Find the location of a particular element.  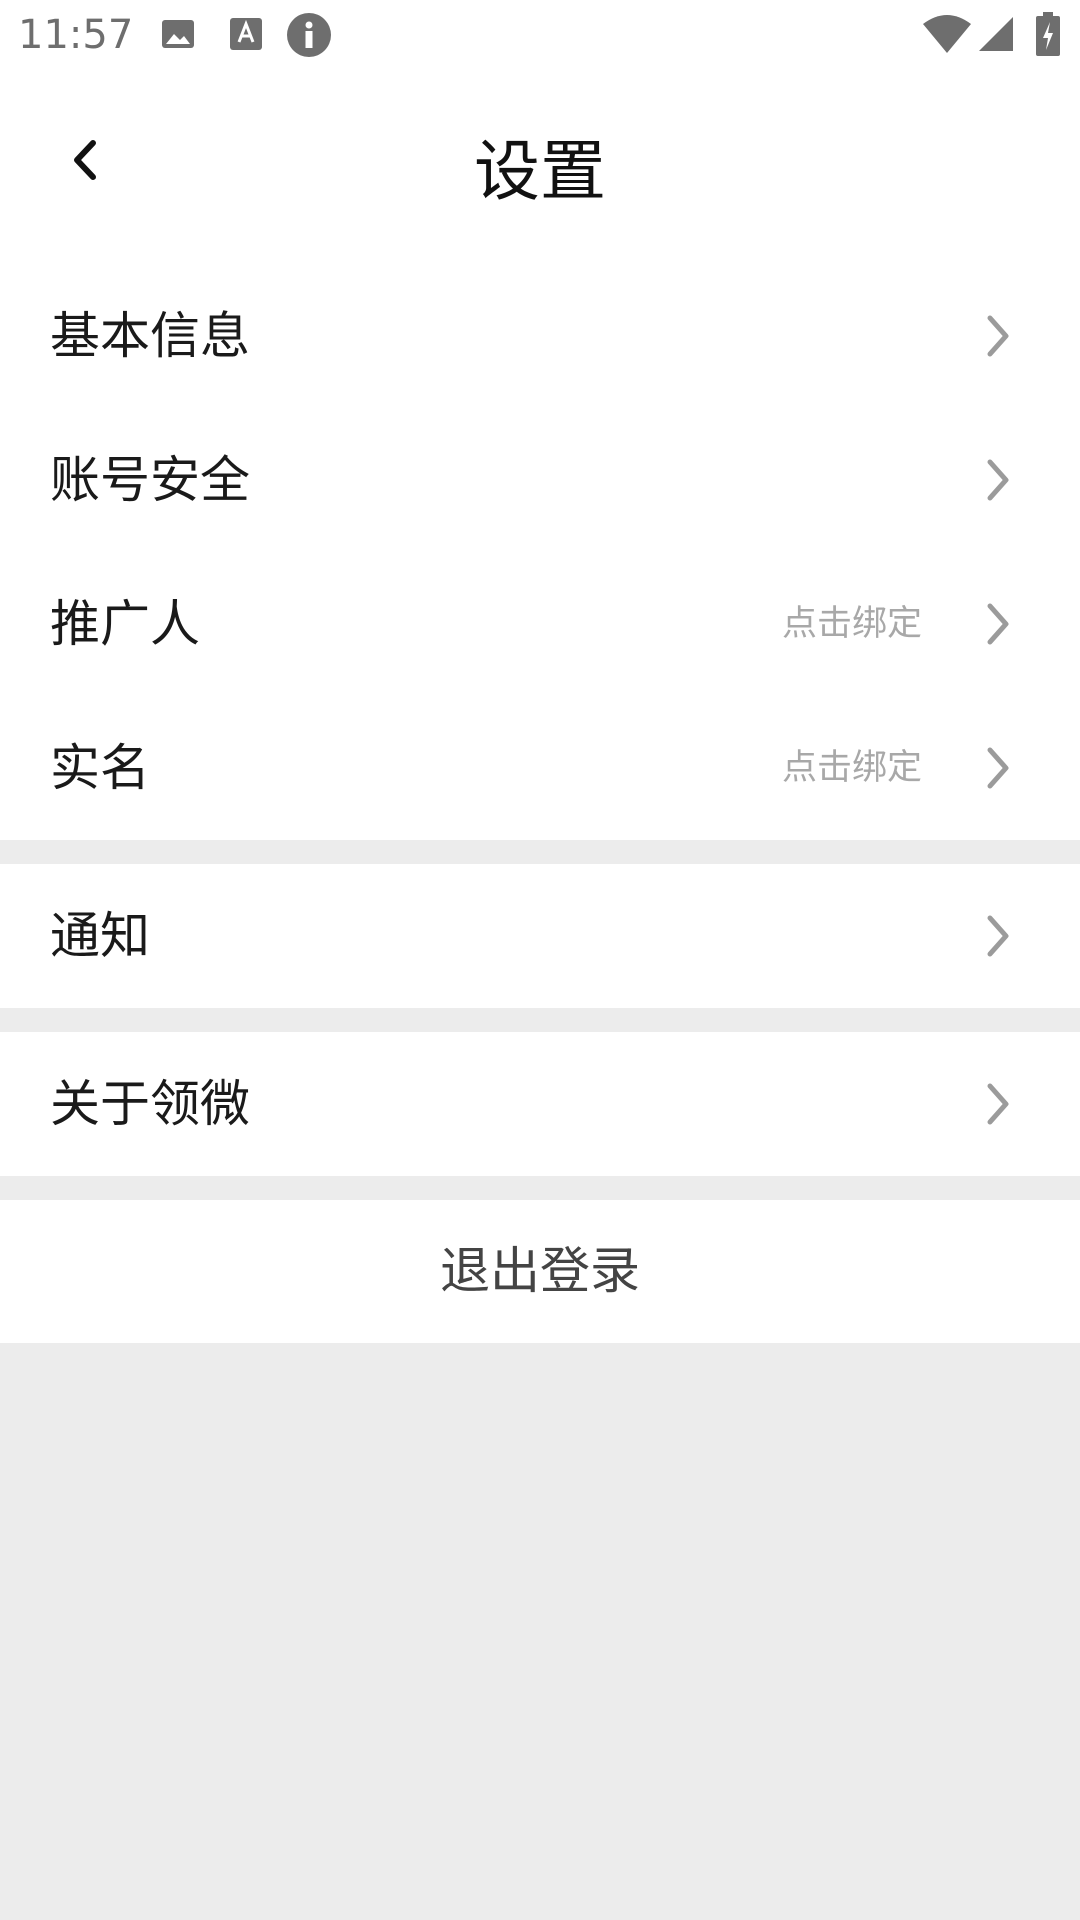

settings-item-promoter: 推广人 点击绑定 is located at coordinates (540, 624).